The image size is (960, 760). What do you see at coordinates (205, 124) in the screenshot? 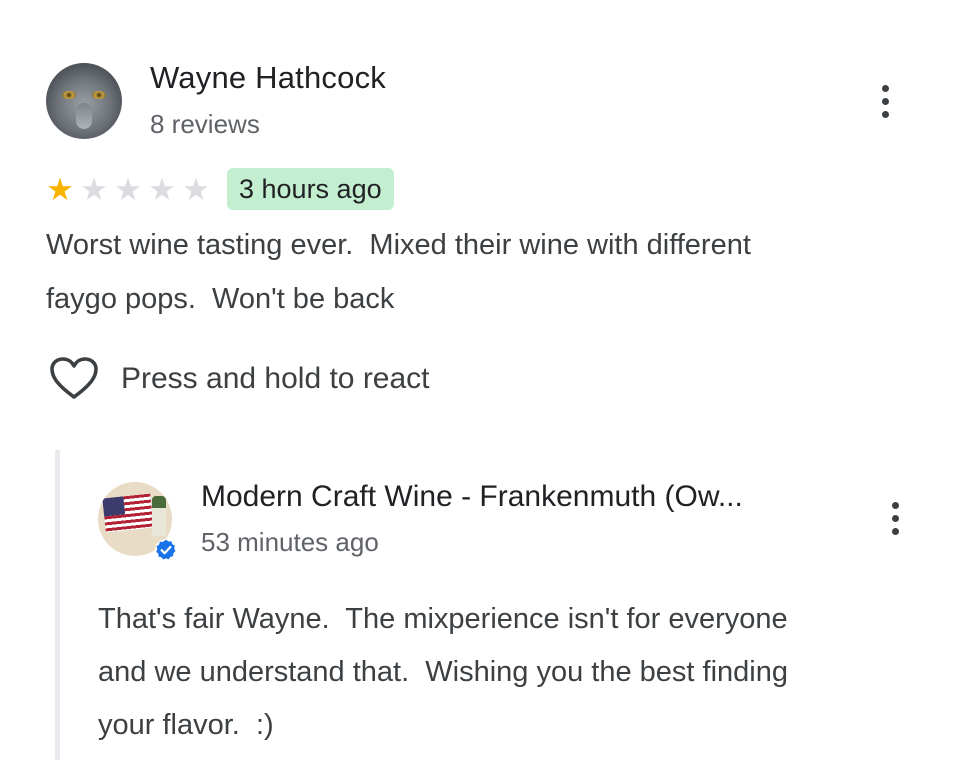
I see `reviewer-review-count: 8 reviews` at bounding box center [205, 124].